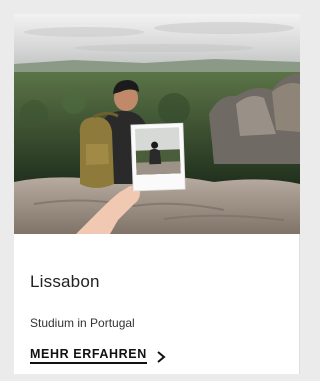  Describe the element at coordinates (88, 355) in the screenshot. I see `more-info-label: MEHR ERFAHREN` at that location.